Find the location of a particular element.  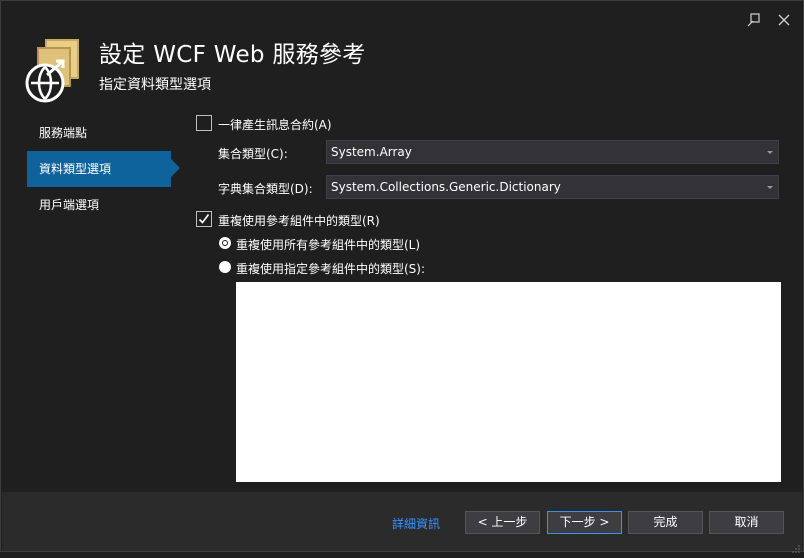

dialog-title: 設定 WCF Web 服務參考 is located at coordinates (232, 55).